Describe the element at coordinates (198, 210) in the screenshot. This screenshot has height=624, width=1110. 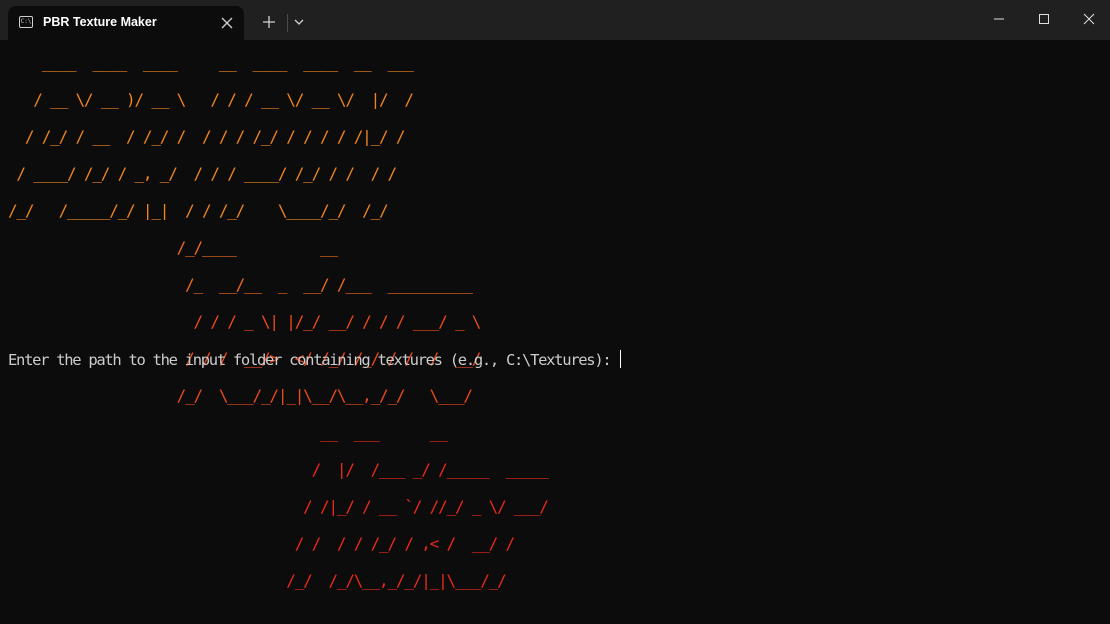
I see `banner-line: /_/ /_____/_/ |_| / / /_/ \____/_/ /_/` at that location.